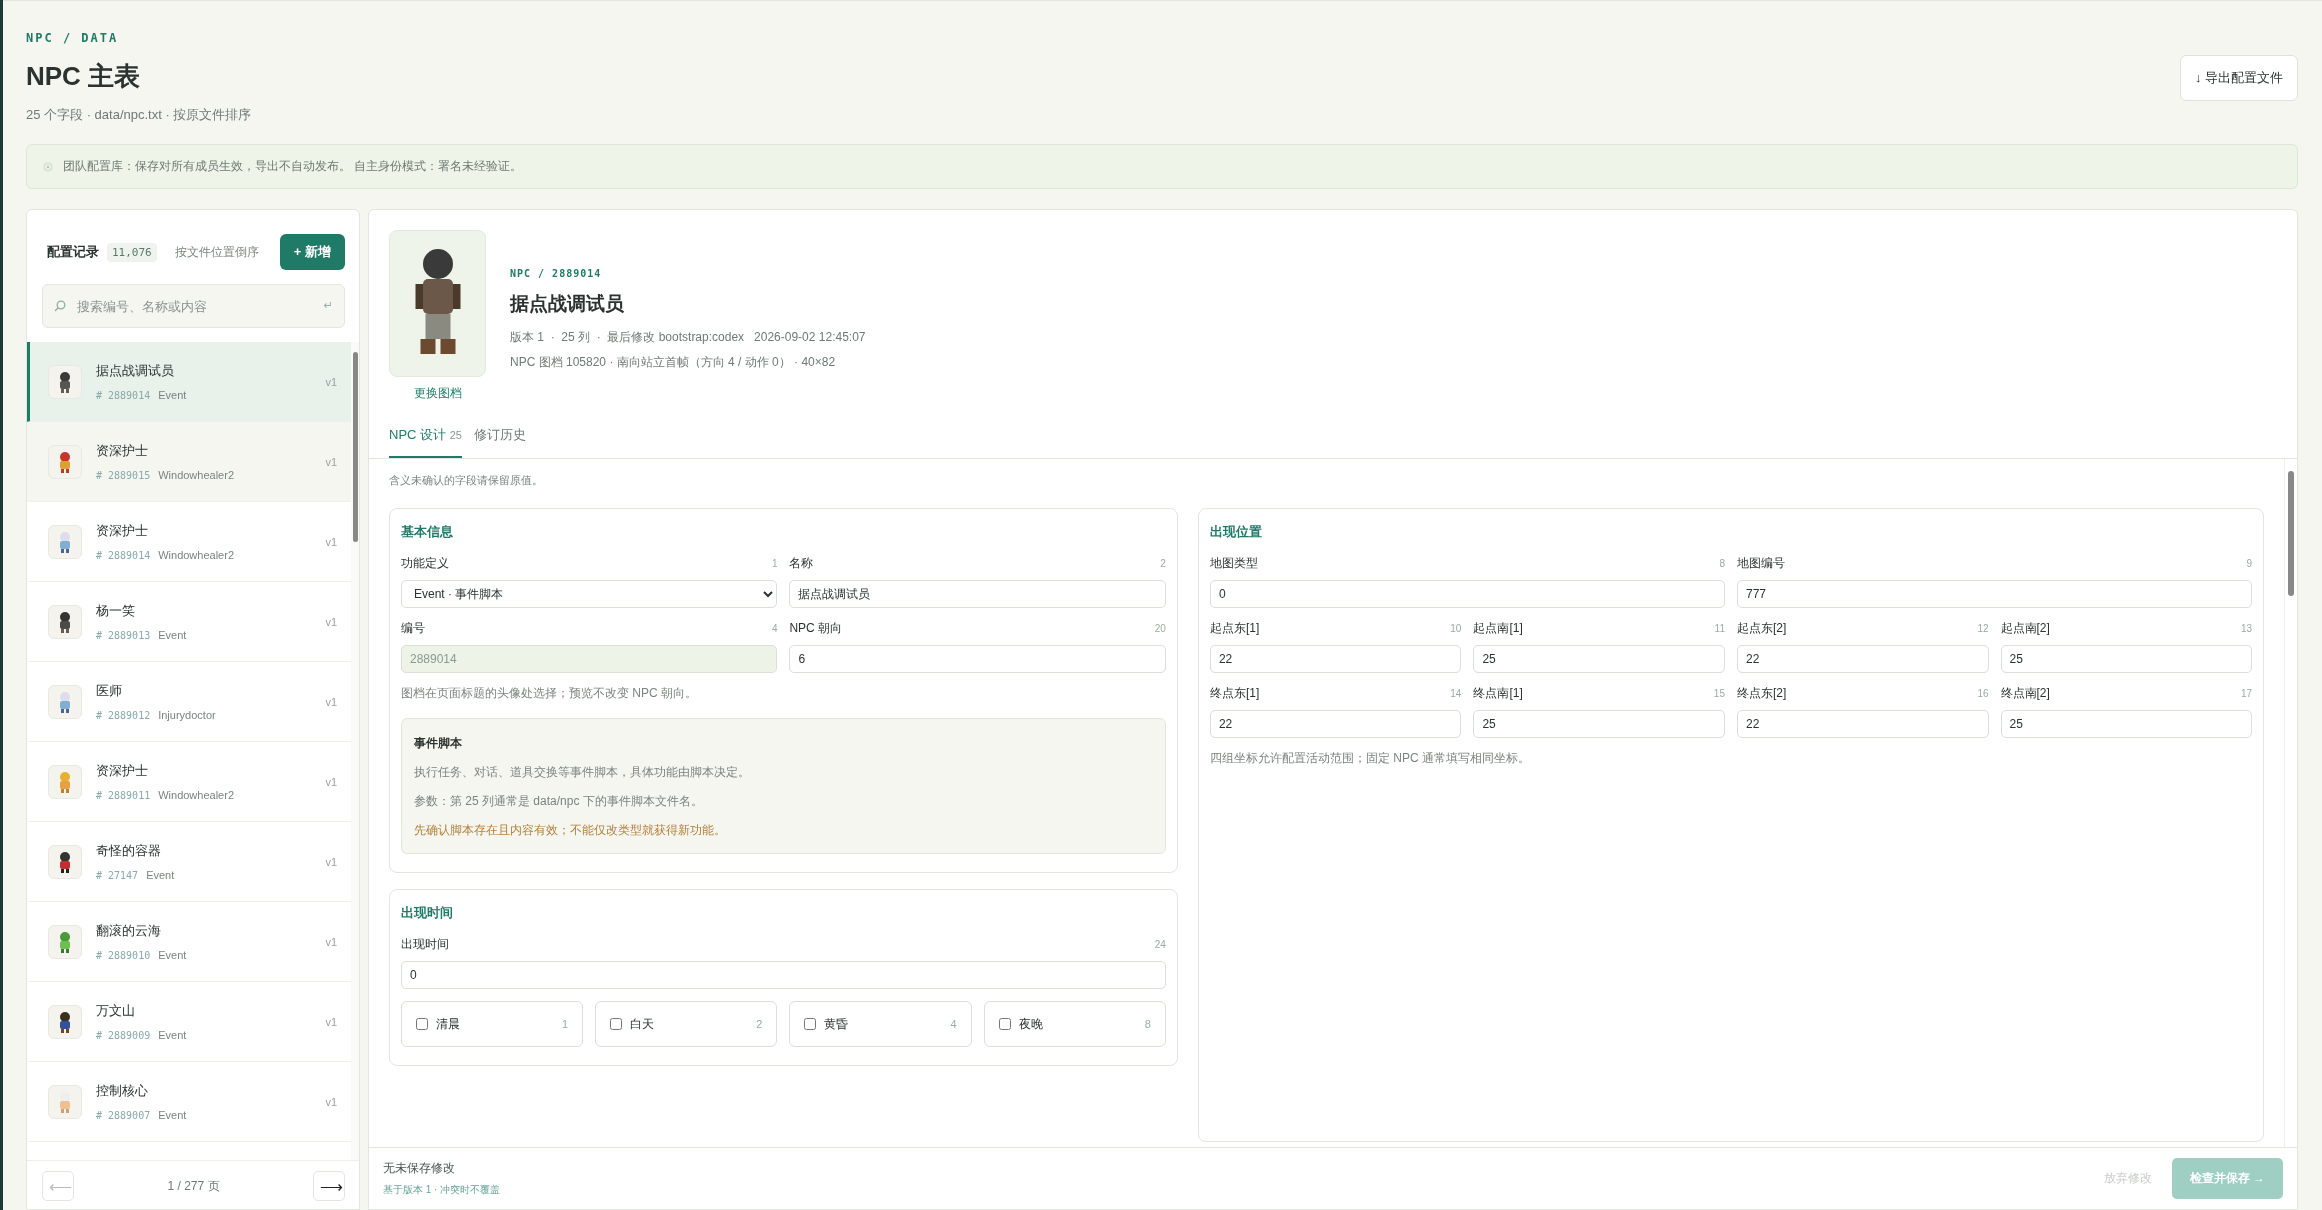 This screenshot has height=1210, width=2322. Describe the element at coordinates (816, 628) in the screenshot. I see `field-label: NPC 朝向` at that location.